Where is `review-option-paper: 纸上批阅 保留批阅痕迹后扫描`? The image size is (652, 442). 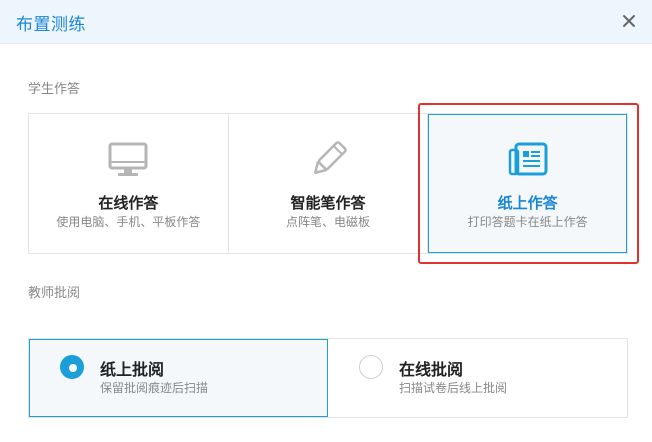 review-option-paper: 纸上批阅 保留批阅痕迹后扫描 is located at coordinates (178, 378).